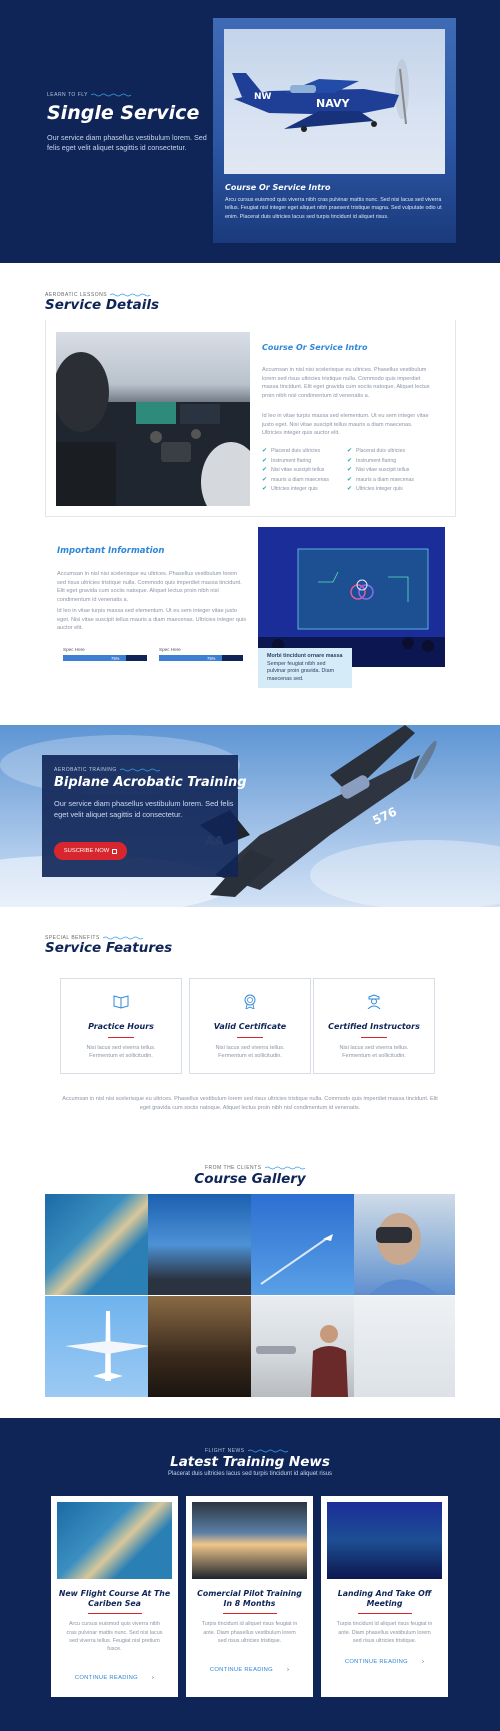  I want to click on hero-card-title: Course Or Service Intro, so click(278, 187).